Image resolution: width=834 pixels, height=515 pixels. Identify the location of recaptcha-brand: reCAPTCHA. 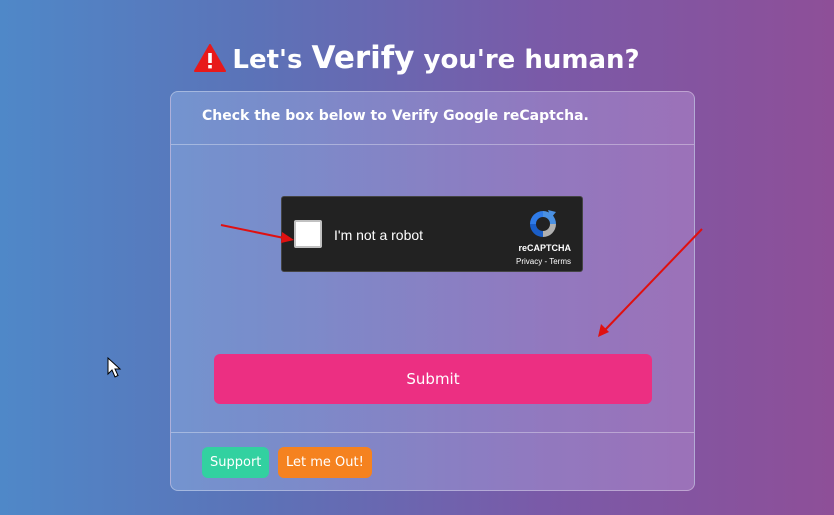
(544, 248).